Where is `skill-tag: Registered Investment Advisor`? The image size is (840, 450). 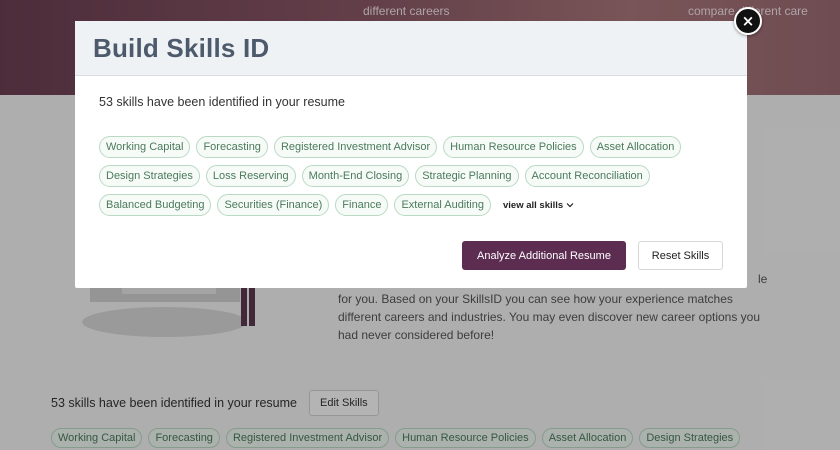 skill-tag: Registered Investment Advisor is located at coordinates (355, 147).